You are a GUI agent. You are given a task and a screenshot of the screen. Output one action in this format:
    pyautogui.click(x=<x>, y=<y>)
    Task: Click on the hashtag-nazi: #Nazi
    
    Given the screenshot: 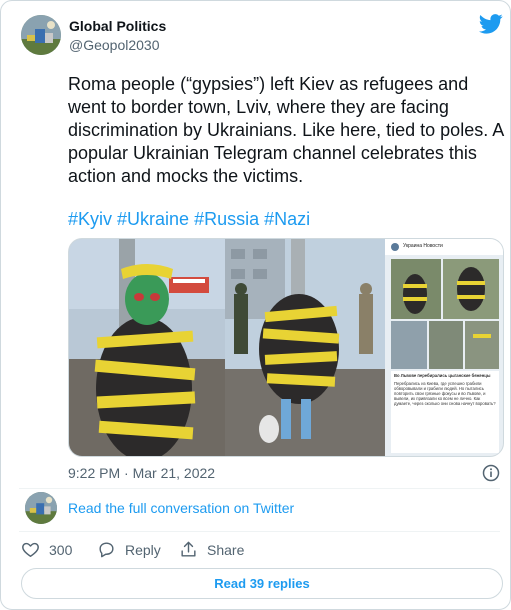 What is the action you would take?
    pyautogui.click(x=287, y=219)
    